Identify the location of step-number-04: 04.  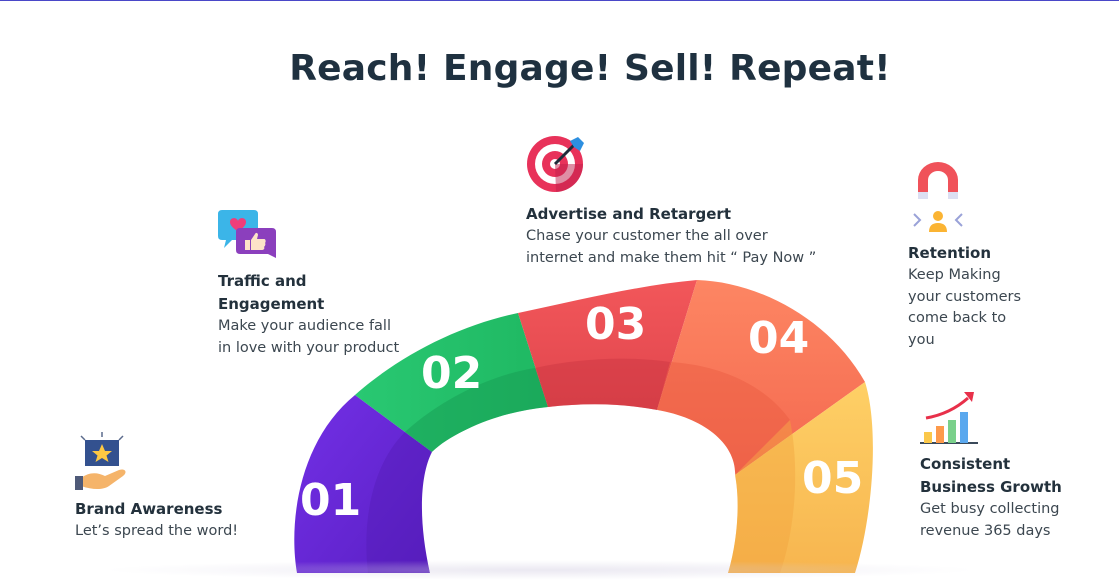
(778, 338).